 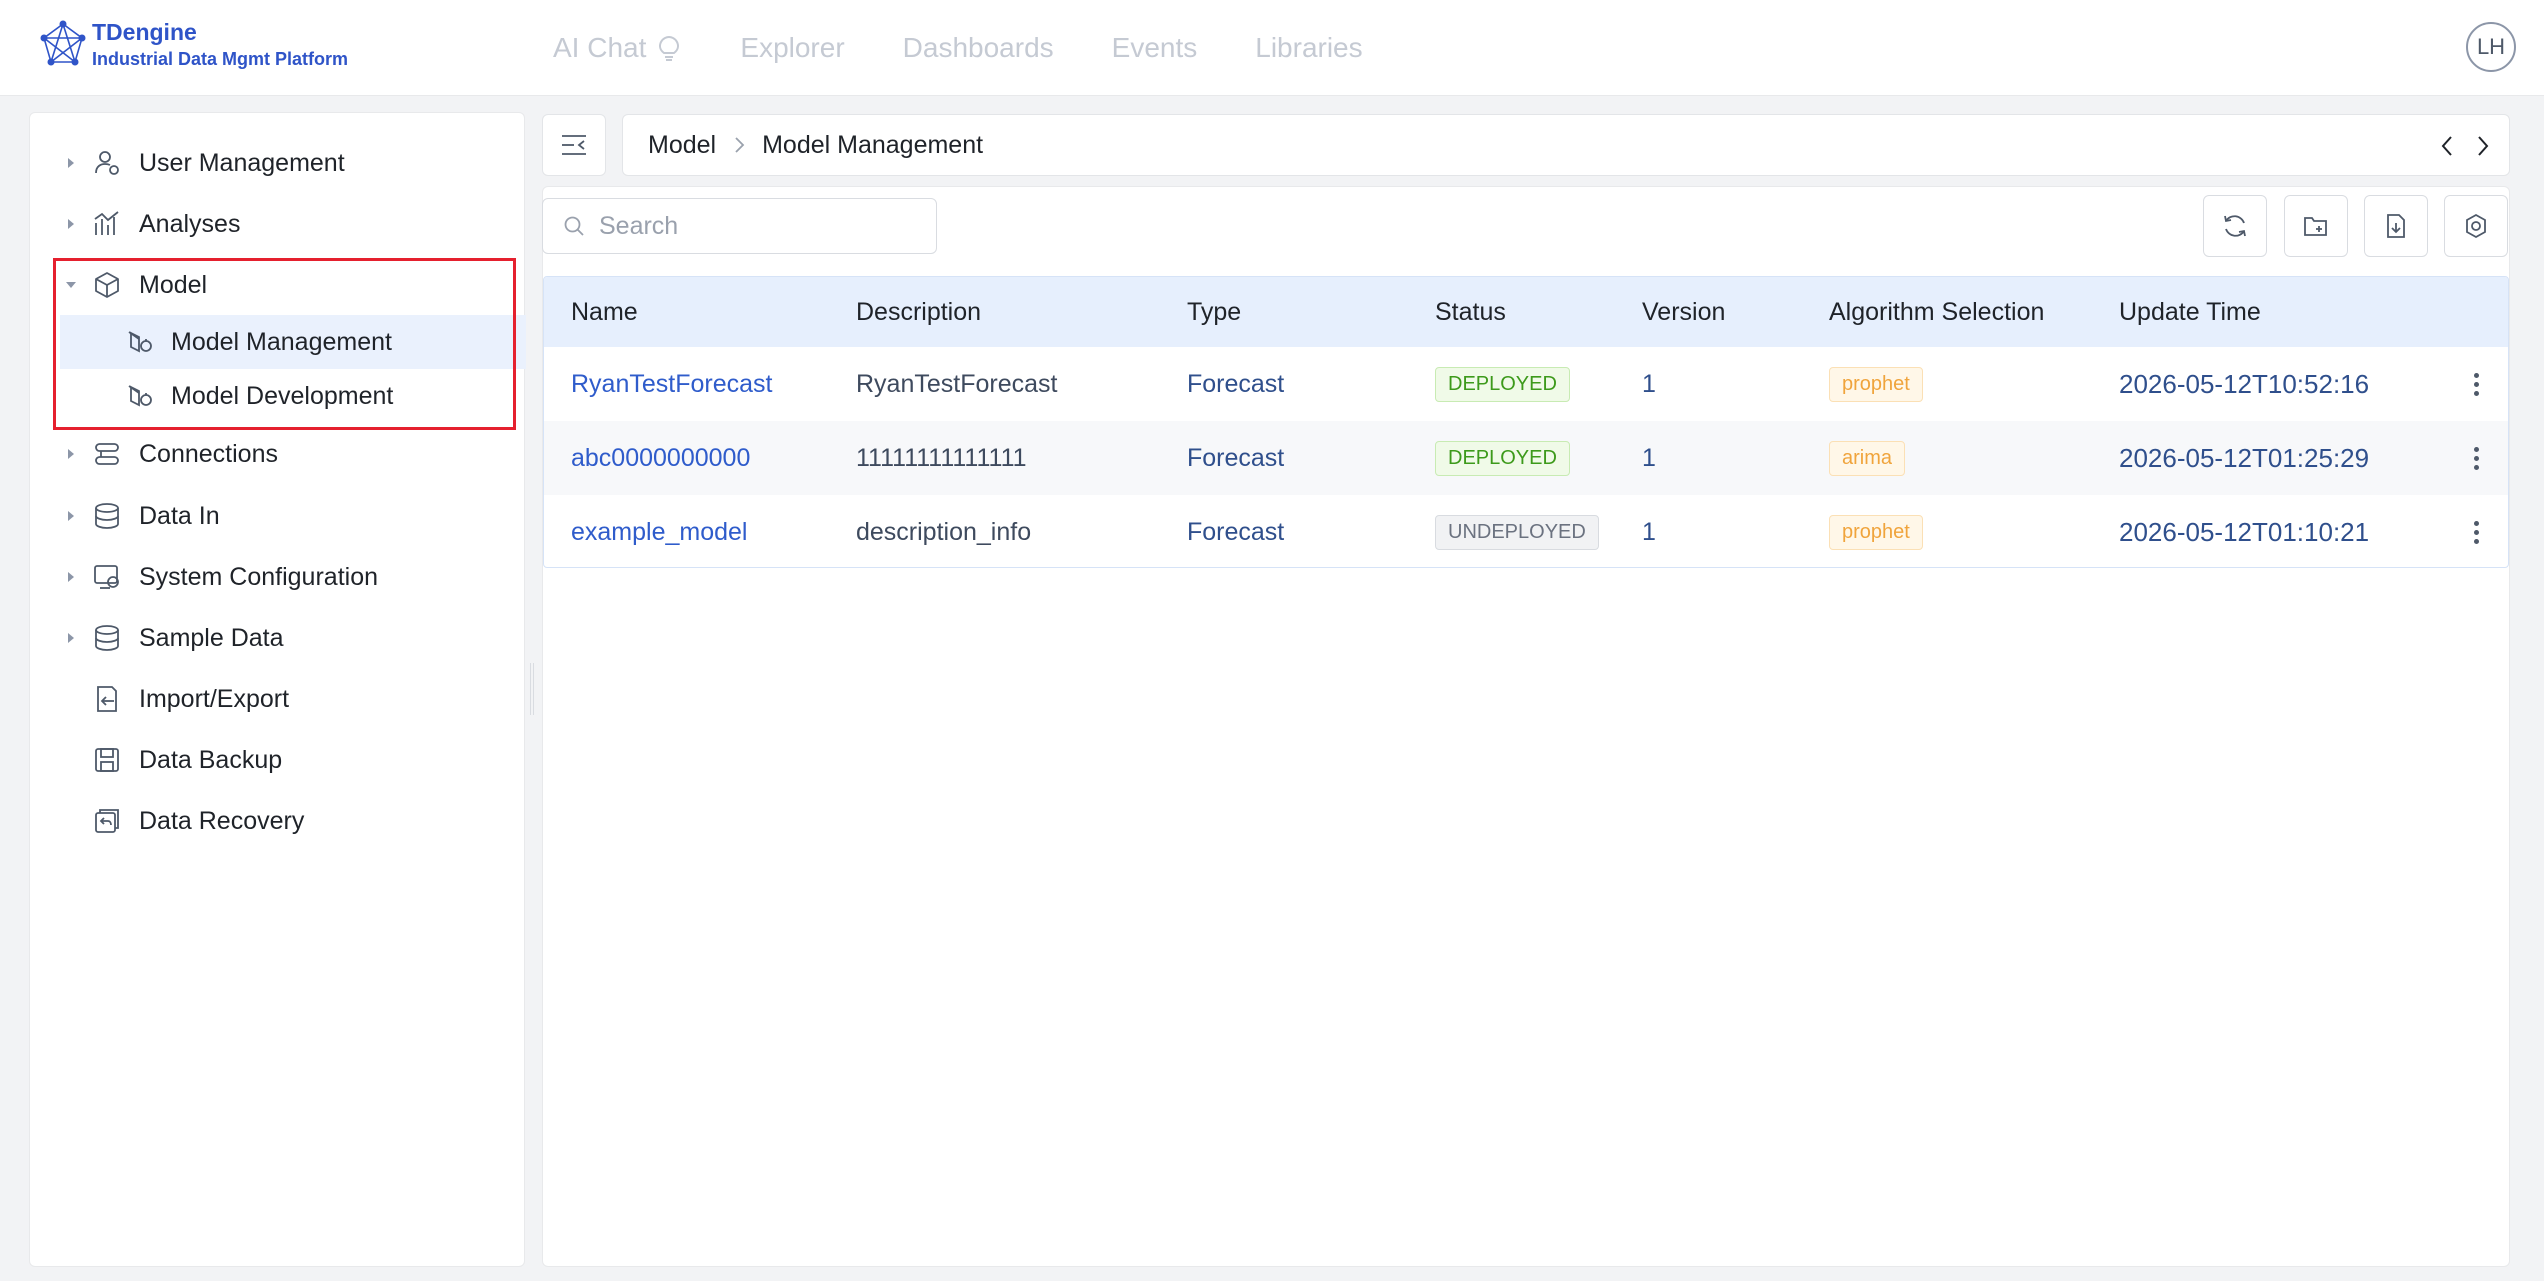 I want to click on column-header-algorithm: Algorithm Selection, so click(x=1936, y=312).